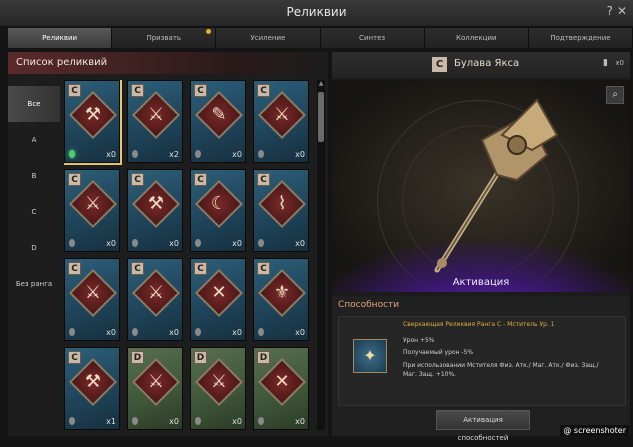  I want to click on relic-card: C ⚒ x1, so click(92, 388).